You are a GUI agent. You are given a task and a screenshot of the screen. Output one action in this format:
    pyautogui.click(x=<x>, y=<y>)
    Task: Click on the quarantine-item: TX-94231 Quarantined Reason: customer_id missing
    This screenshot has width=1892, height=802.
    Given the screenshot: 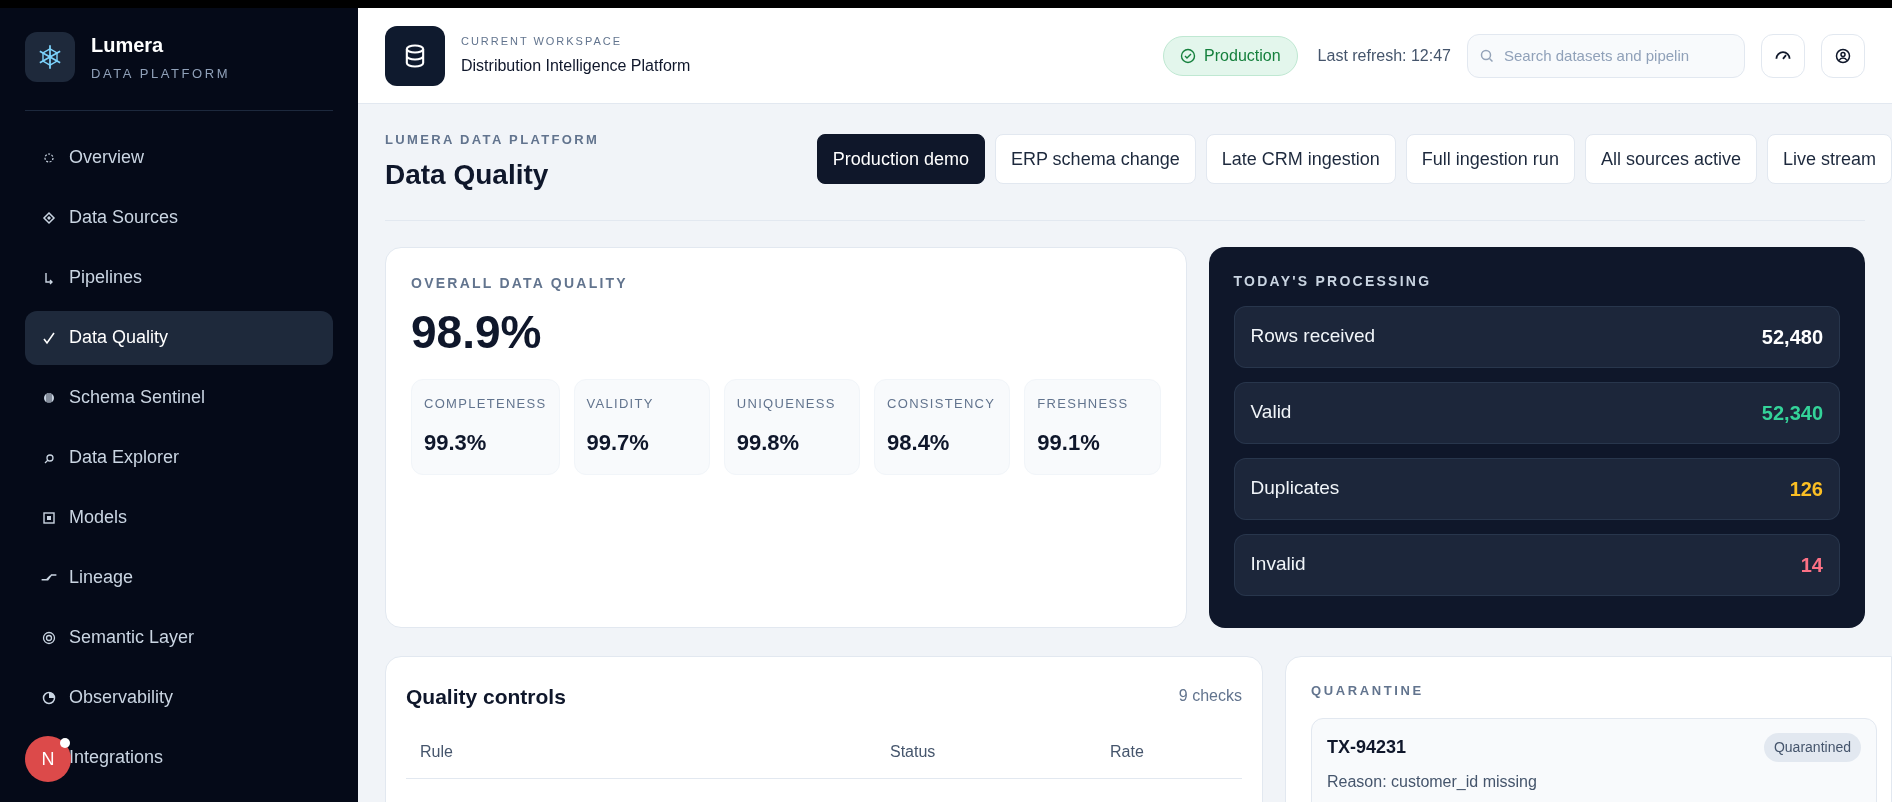 What is the action you would take?
    pyautogui.click(x=1594, y=760)
    